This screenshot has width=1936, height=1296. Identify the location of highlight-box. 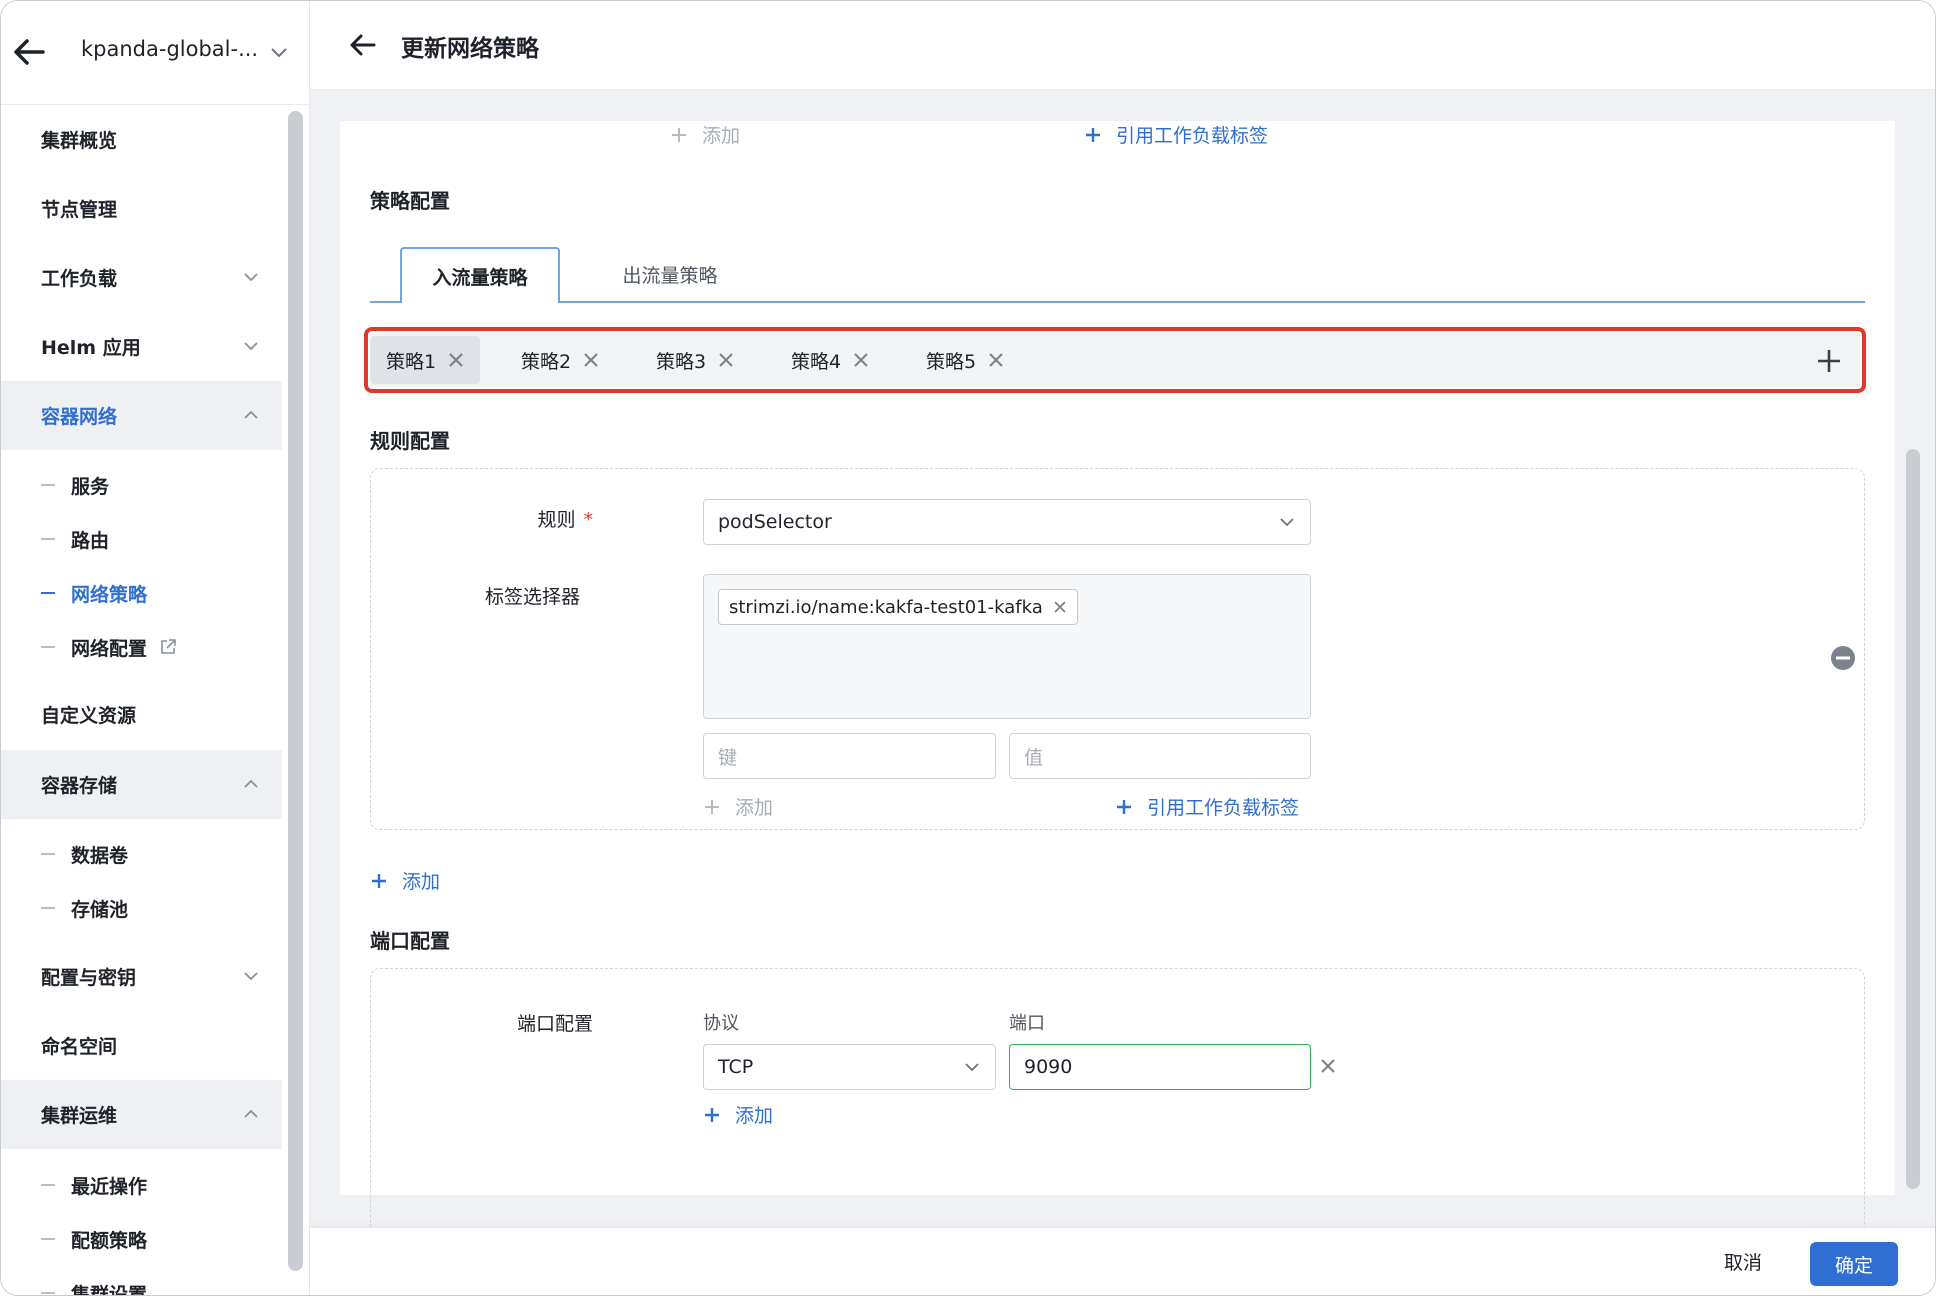
(1115, 360).